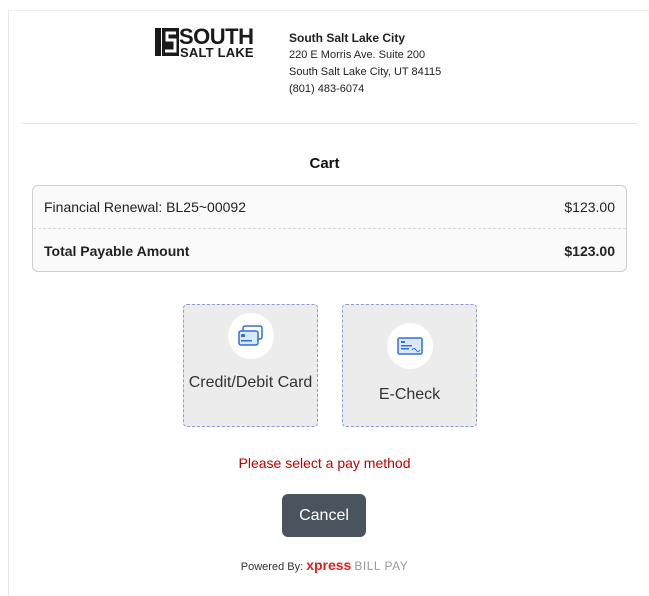  I want to click on bill-pay-text: BILL PAY, so click(381, 566).